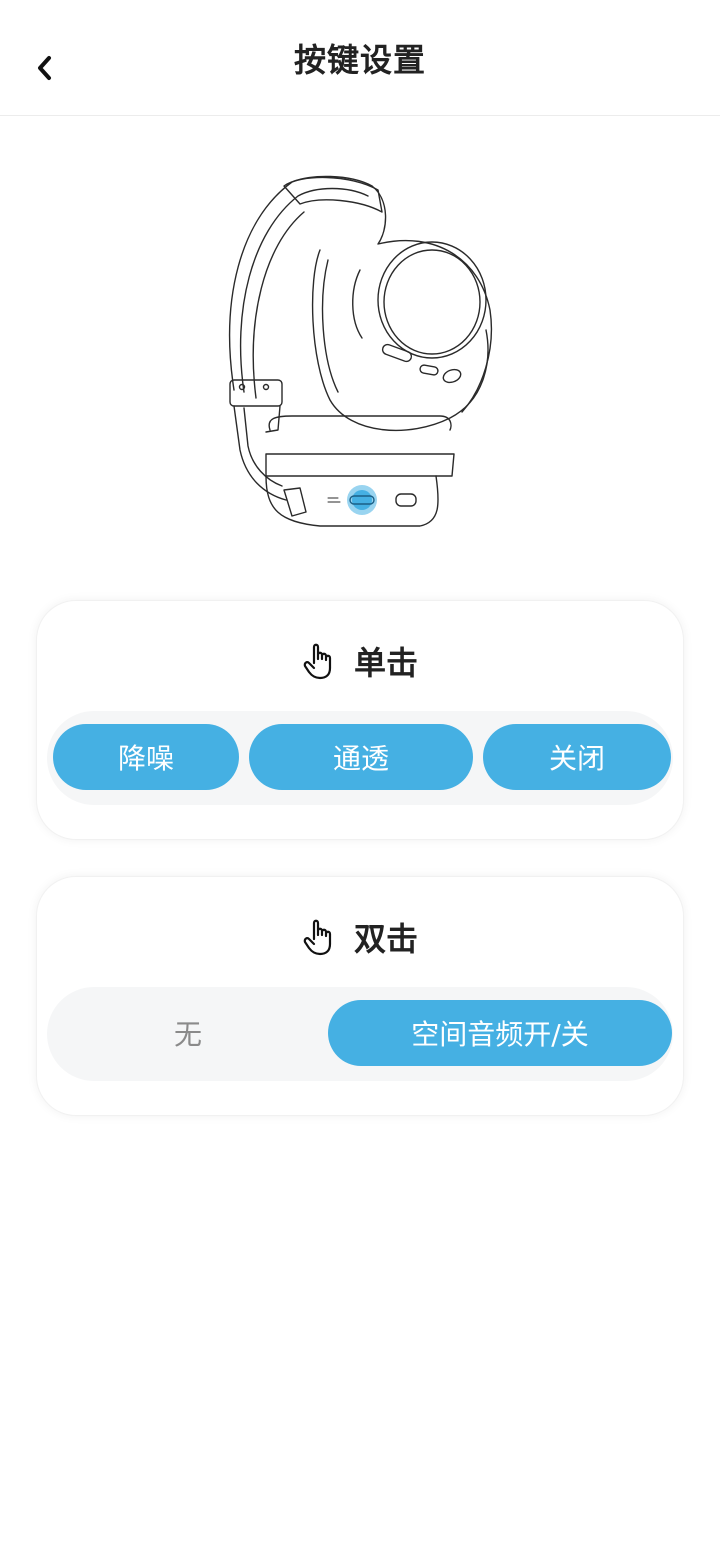 The height and width of the screenshot is (1558, 720). I want to click on chevron-left-icon, so click(44, 68).